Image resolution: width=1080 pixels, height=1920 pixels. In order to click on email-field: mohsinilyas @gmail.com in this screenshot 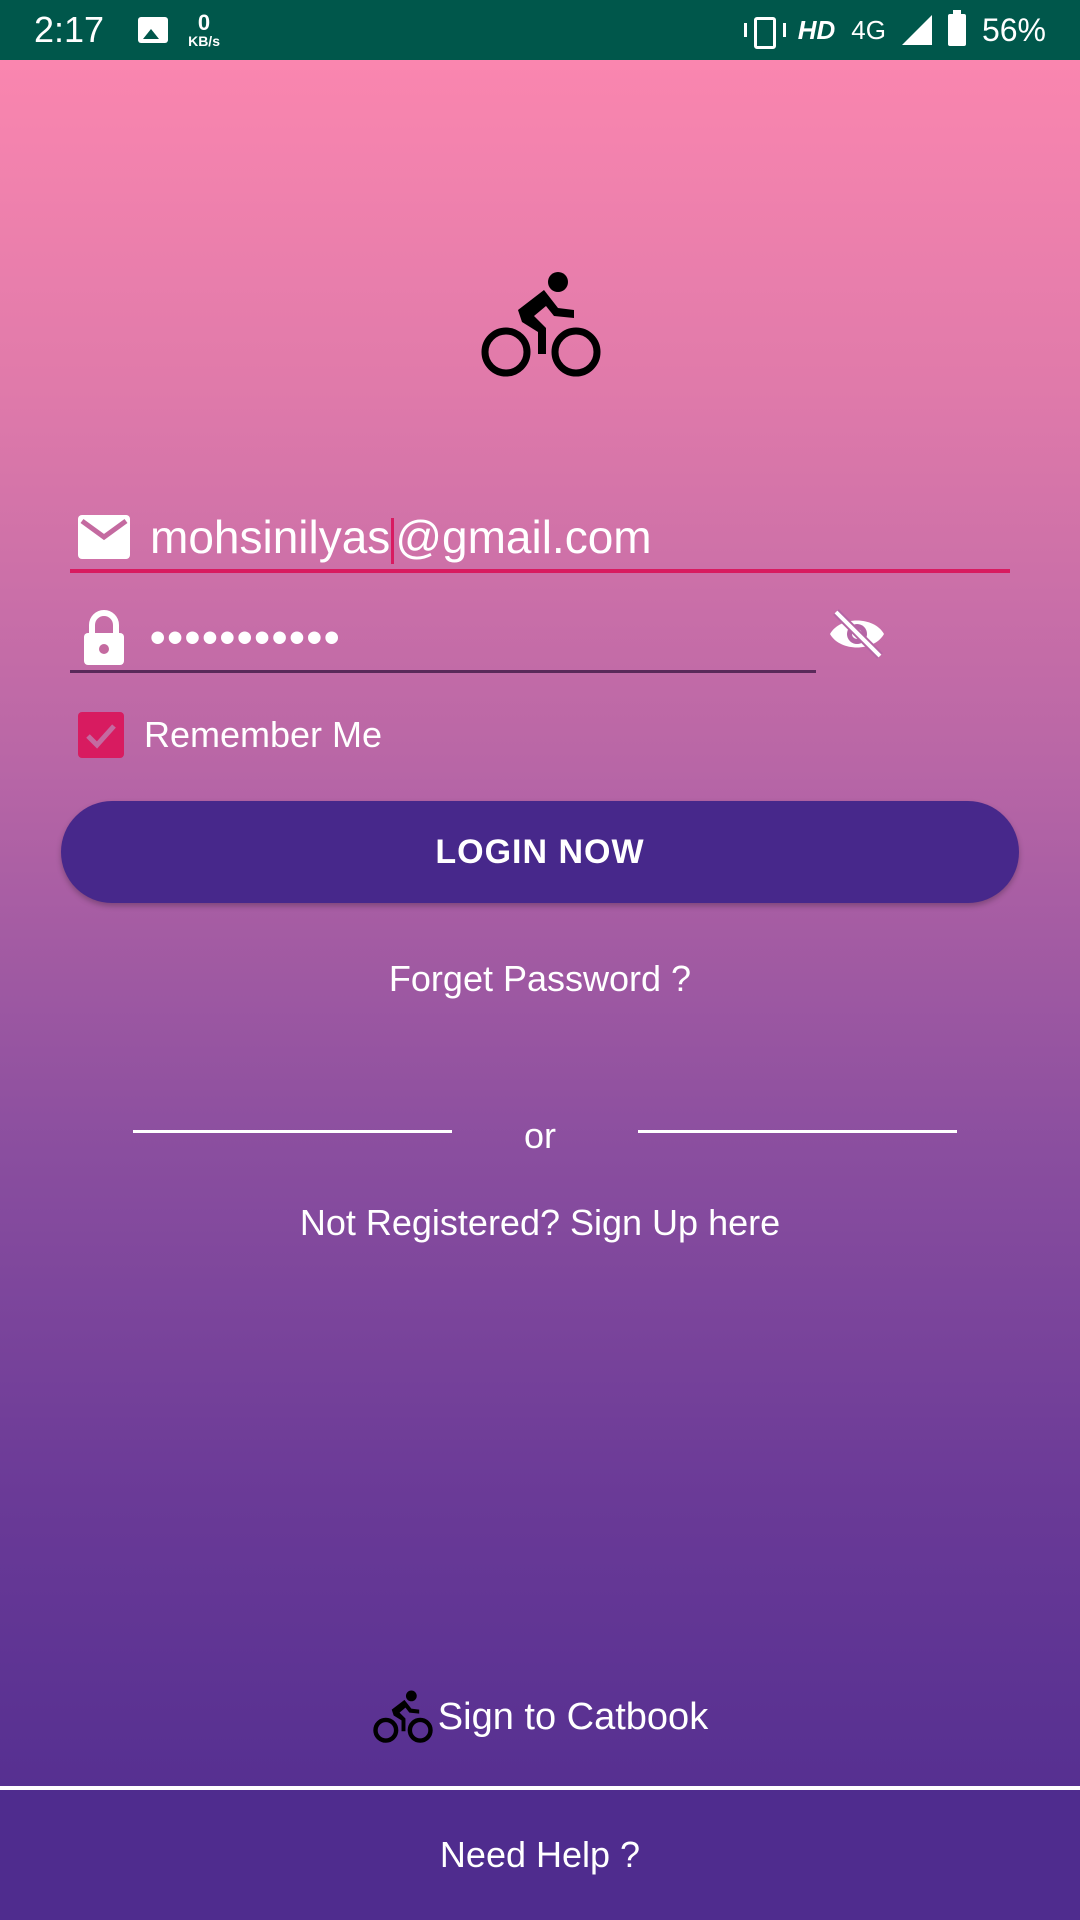, I will do `click(540, 539)`.